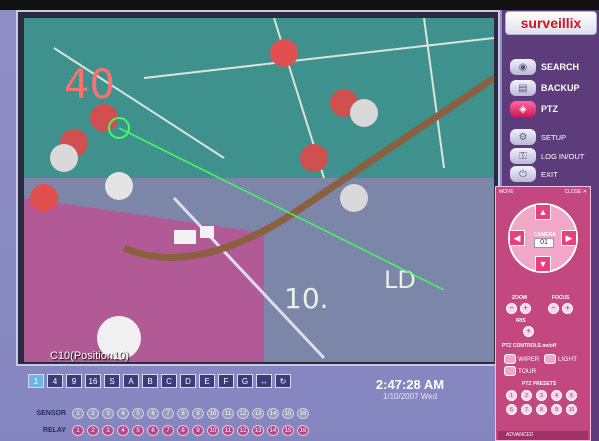 The image size is (599, 441). I want to click on relay-button: 3, so click(108, 430).